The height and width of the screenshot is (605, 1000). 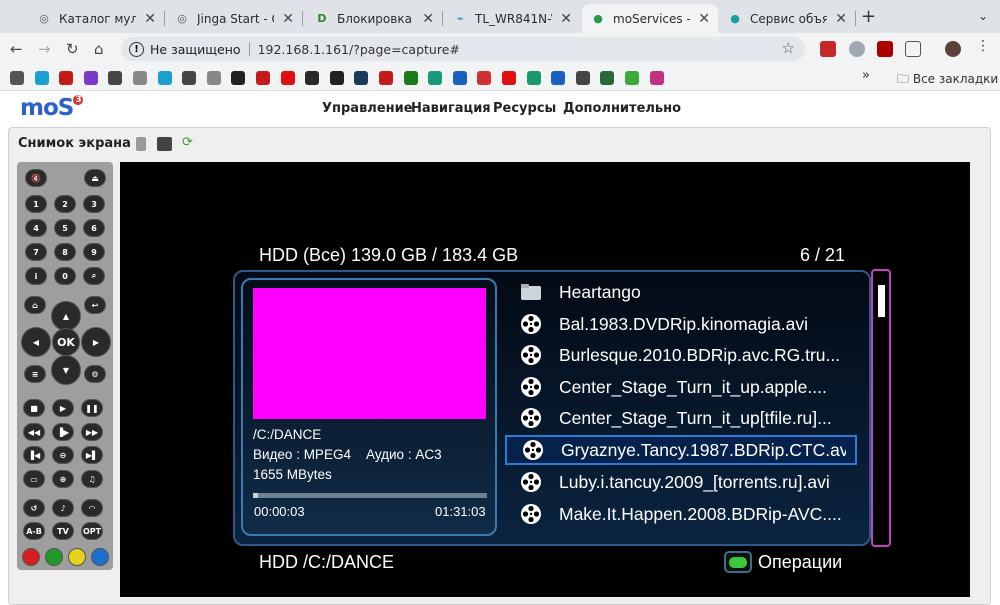 What do you see at coordinates (36, 228) in the screenshot?
I see `remote-key-4: 4` at bounding box center [36, 228].